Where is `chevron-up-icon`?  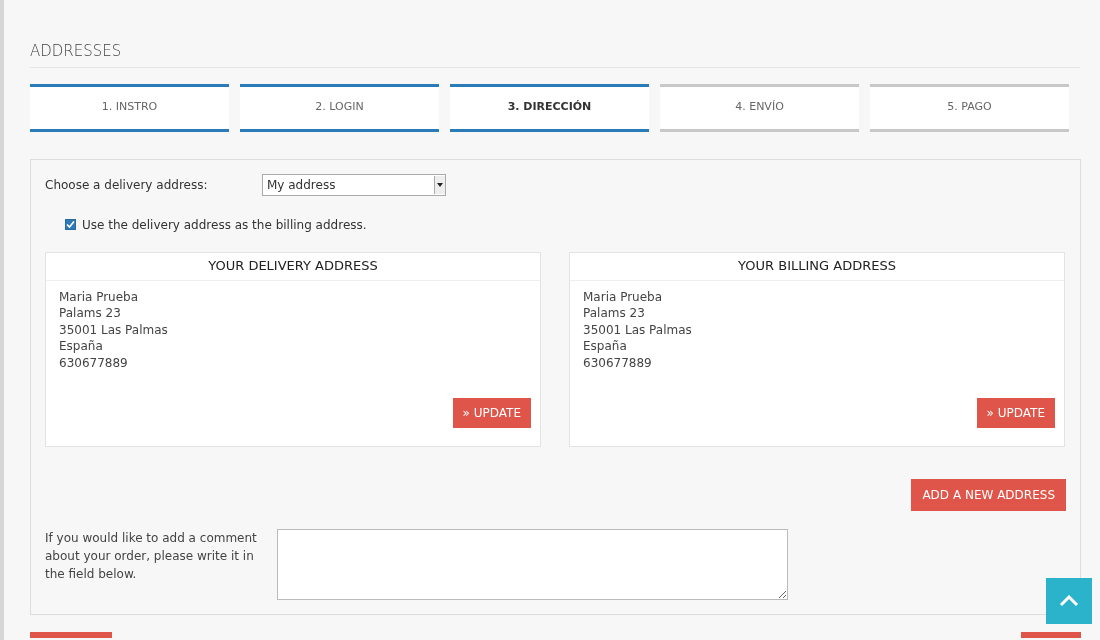
chevron-up-icon is located at coordinates (1069, 601).